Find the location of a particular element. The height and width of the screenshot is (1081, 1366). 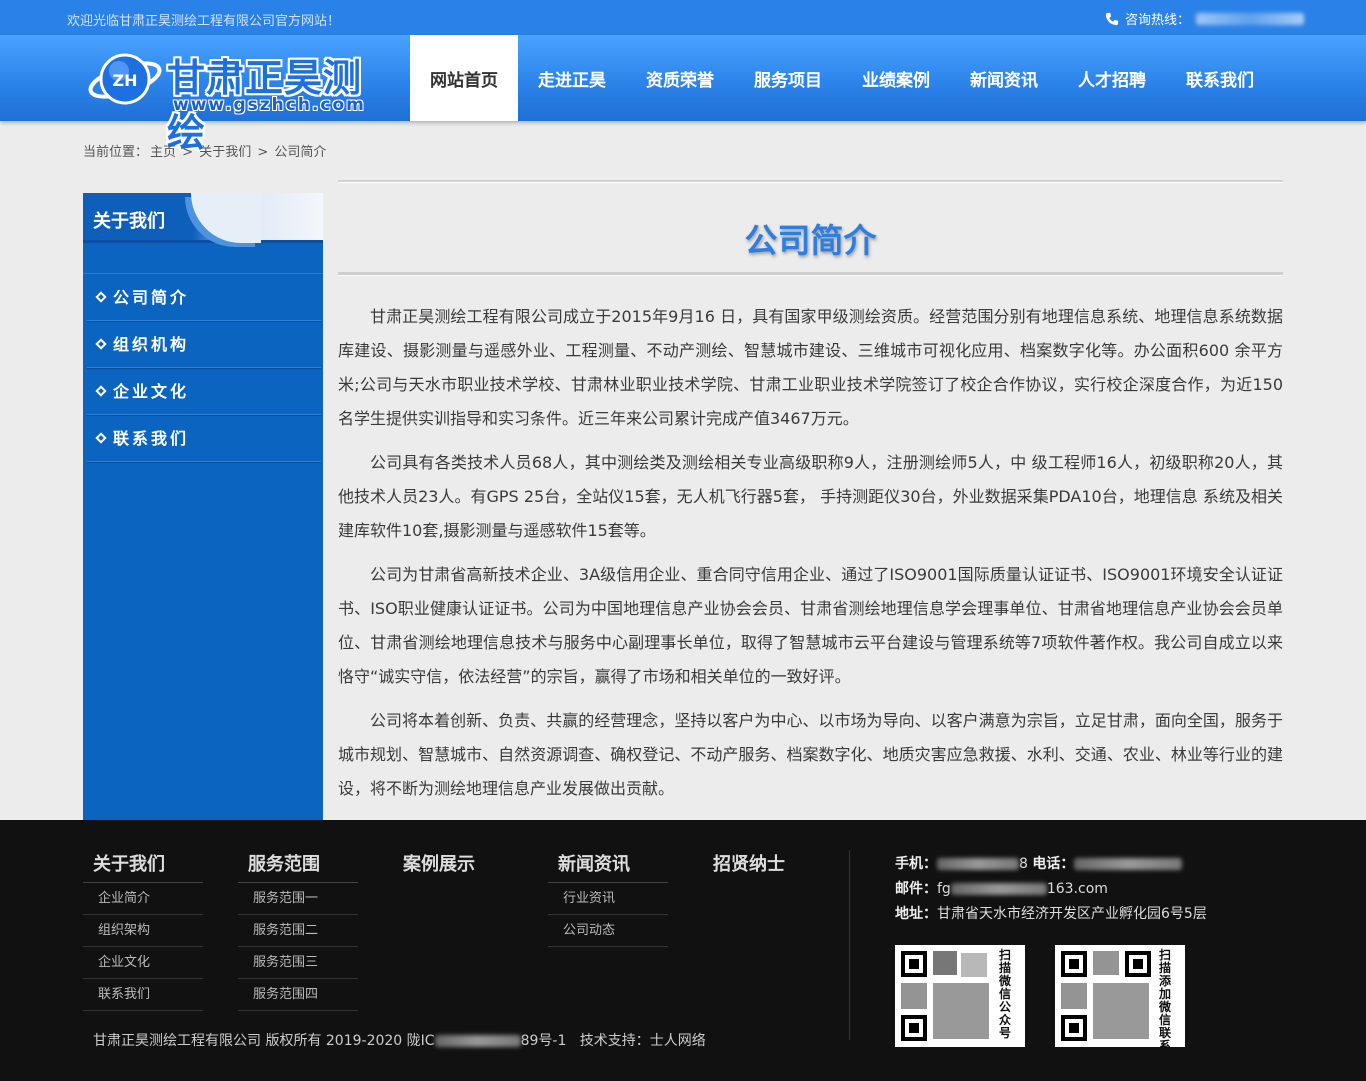

phone-icon is located at coordinates (1112, 18).